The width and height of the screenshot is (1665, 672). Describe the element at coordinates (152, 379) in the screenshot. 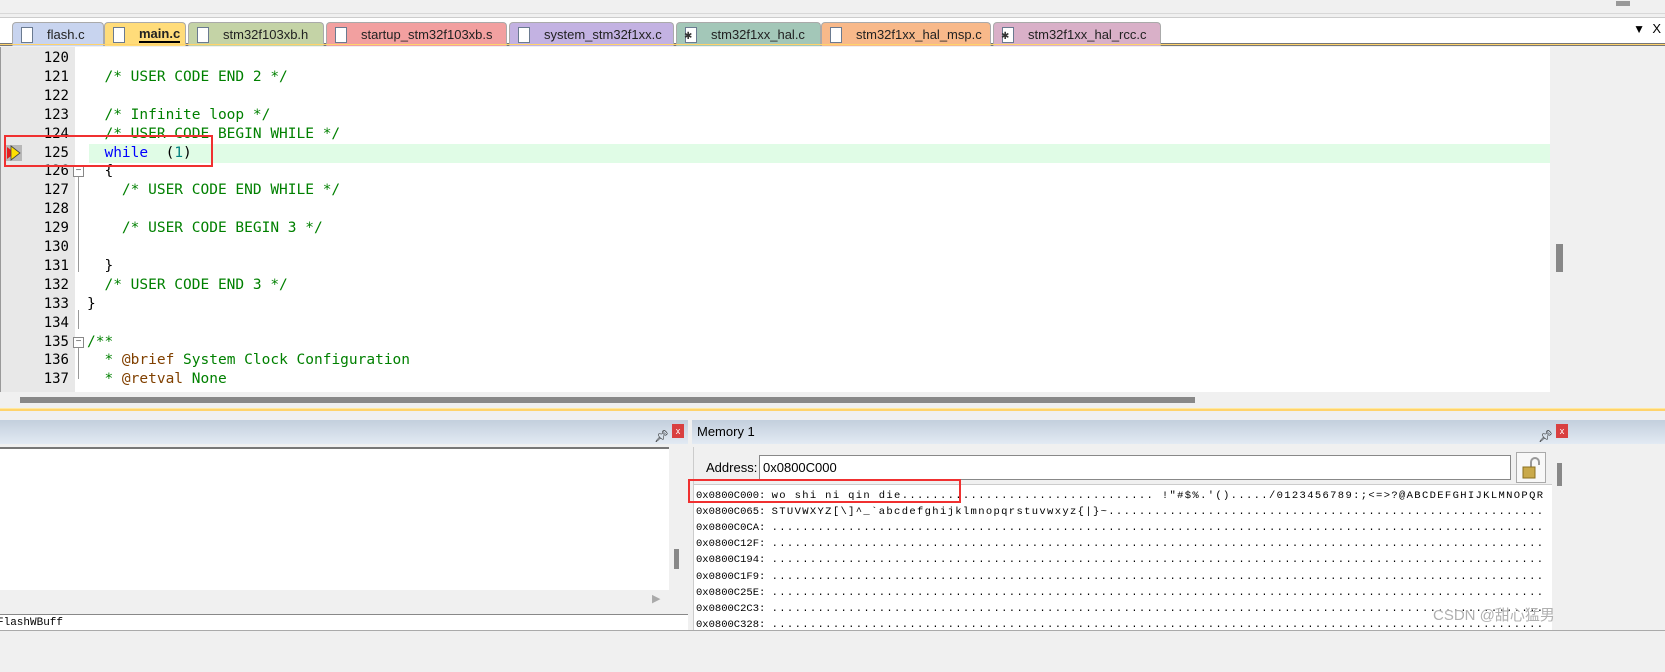

I see `code-token: @retval` at that location.